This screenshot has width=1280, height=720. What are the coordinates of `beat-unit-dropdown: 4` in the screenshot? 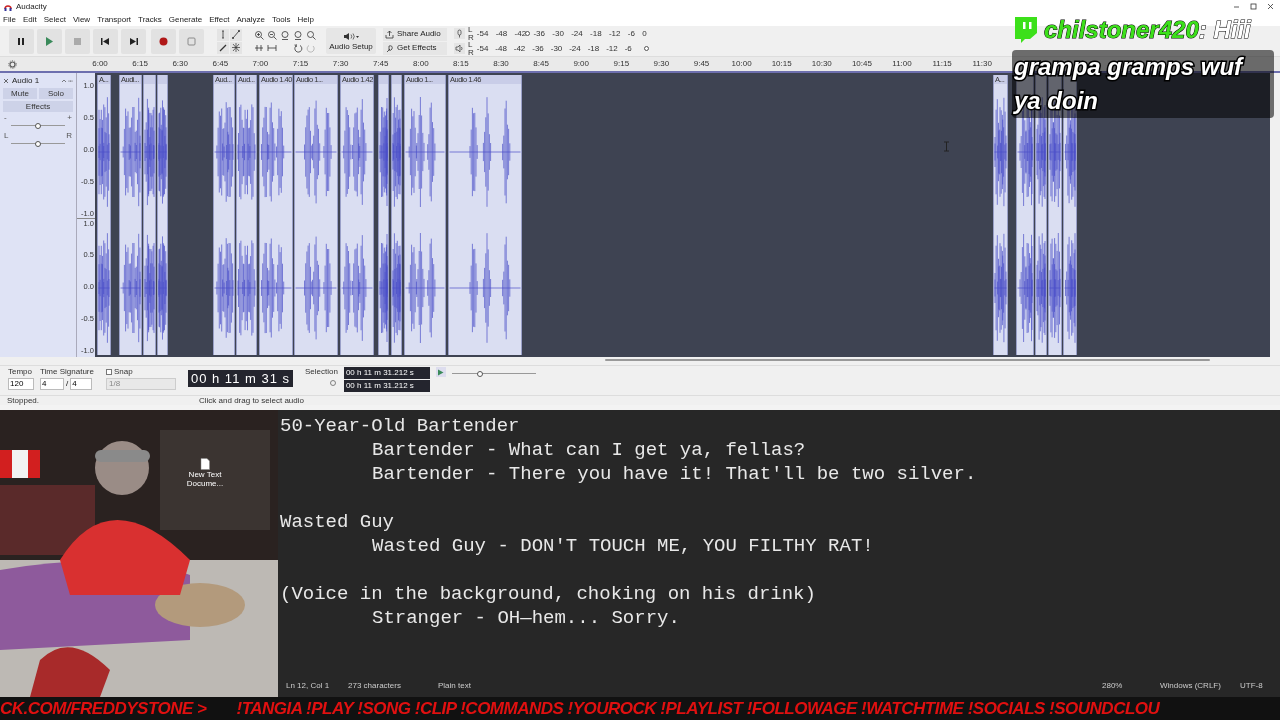 It's located at (81, 384).